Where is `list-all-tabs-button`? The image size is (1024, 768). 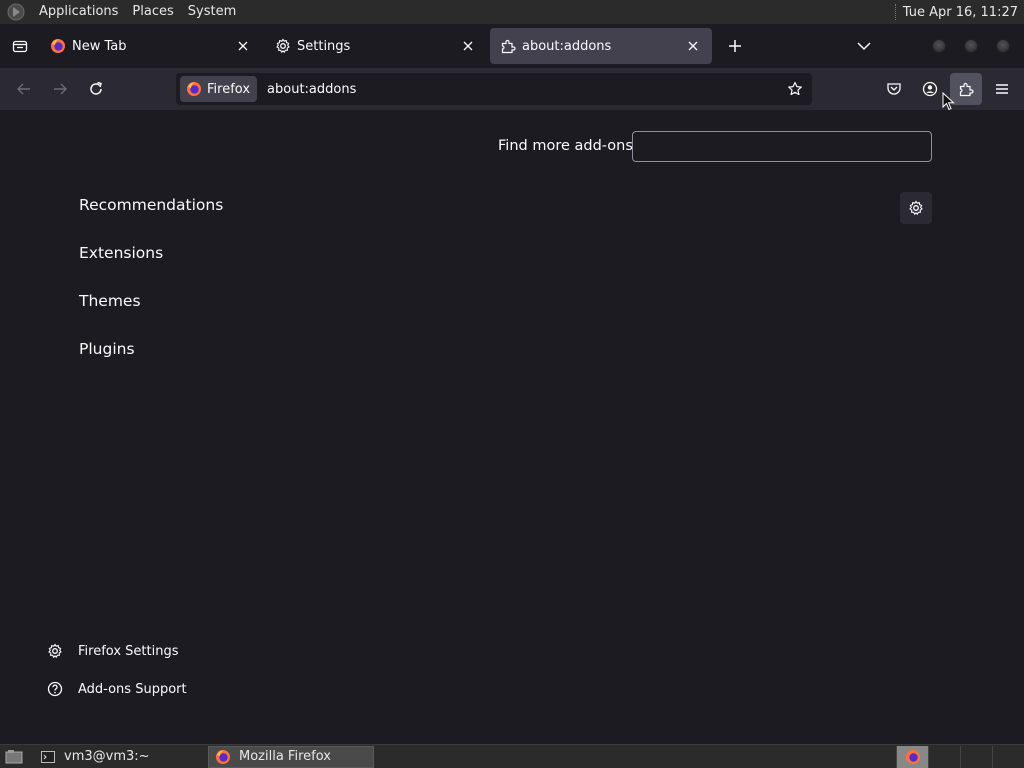 list-all-tabs-button is located at coordinates (864, 46).